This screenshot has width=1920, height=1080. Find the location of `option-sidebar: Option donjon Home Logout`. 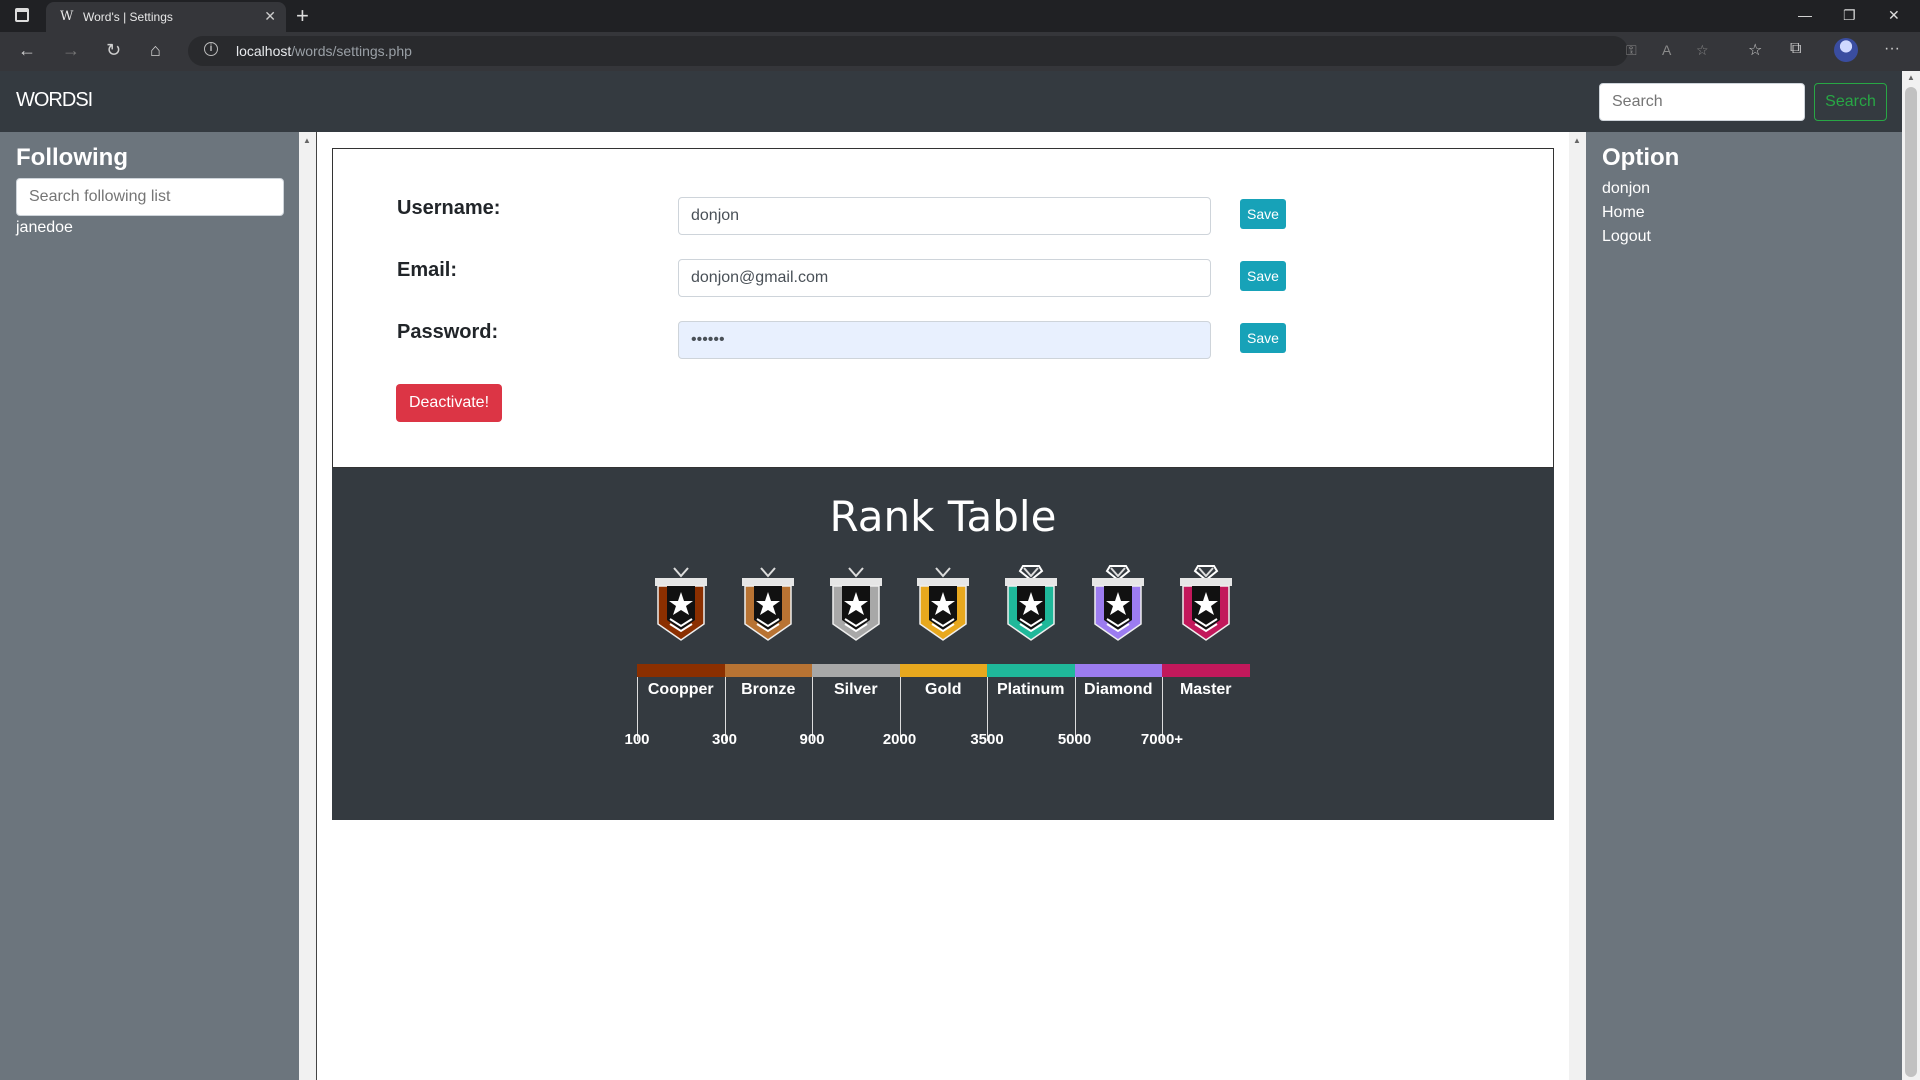

option-sidebar: Option donjon Home Logout is located at coordinates (1744, 606).